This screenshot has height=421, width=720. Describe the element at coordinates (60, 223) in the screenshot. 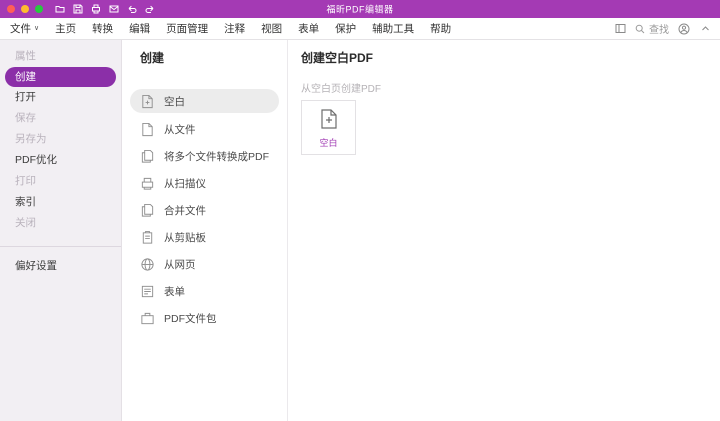

I see `sidebar-item-close: 关闭` at that location.